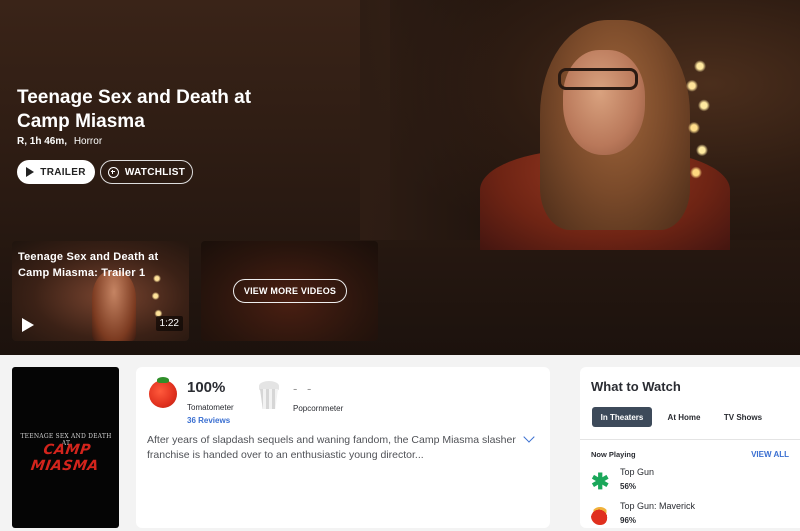 The image size is (800, 531). What do you see at coordinates (691, 516) in the screenshot?
I see `list-item: Top Gun: Maverick 96%` at bounding box center [691, 516].